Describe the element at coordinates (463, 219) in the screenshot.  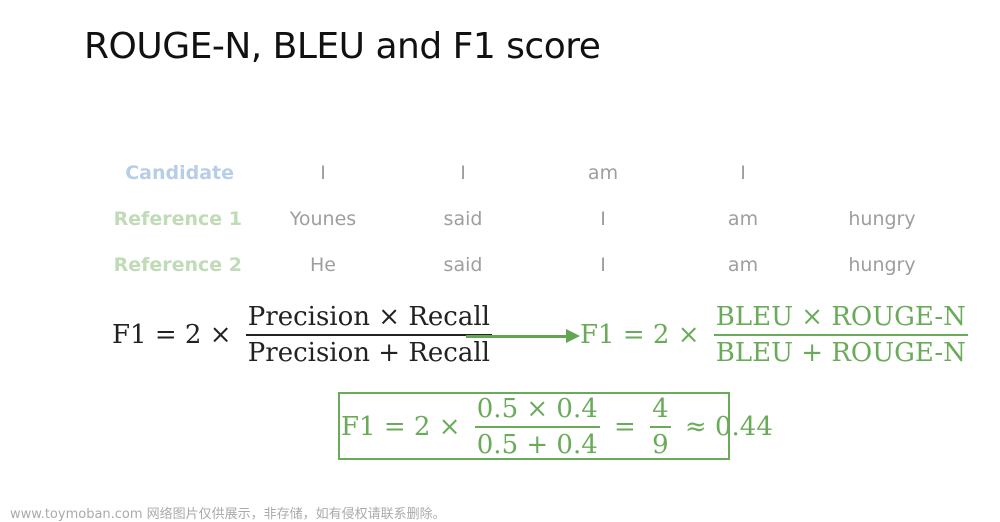
I see `reference-1-token: said` at that location.